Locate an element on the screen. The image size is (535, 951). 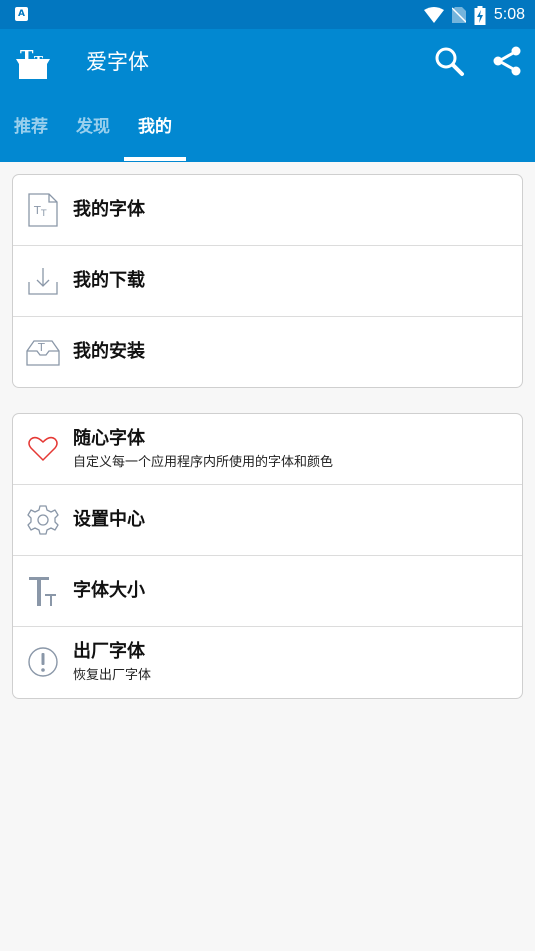
gear-icon is located at coordinates (43, 520).